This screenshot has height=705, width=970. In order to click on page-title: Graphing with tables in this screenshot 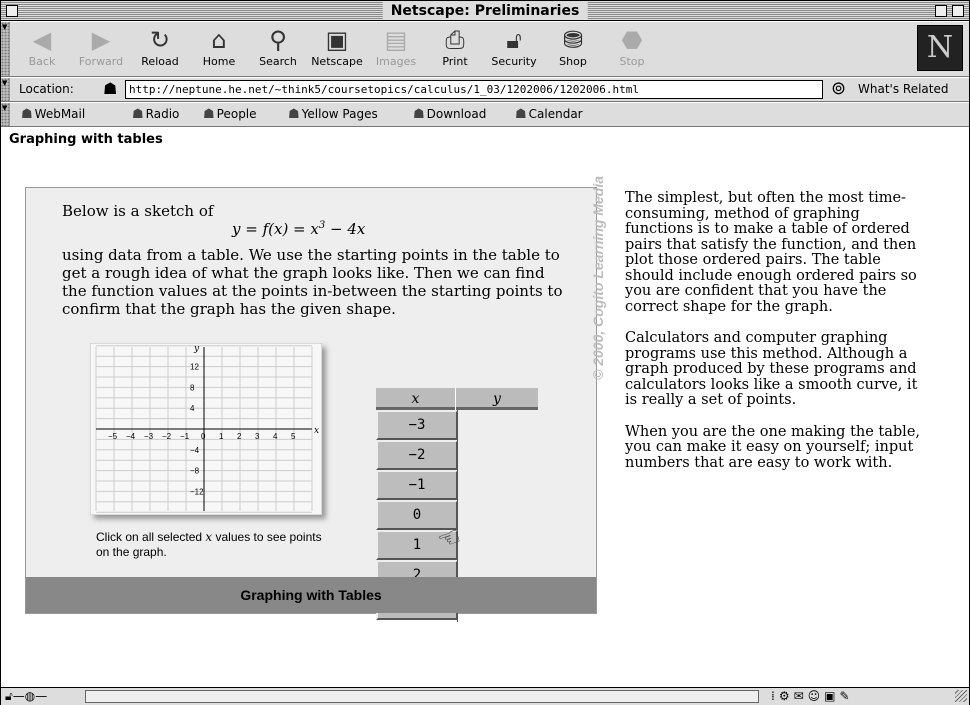, I will do `click(86, 139)`.